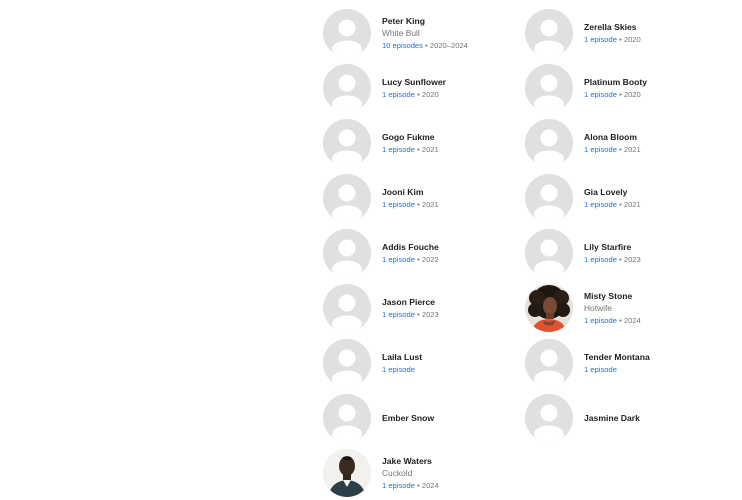  What do you see at coordinates (410, 473) in the screenshot?
I see `cast-info: Jake Waters Cuckold 1 episode • 2024` at bounding box center [410, 473].